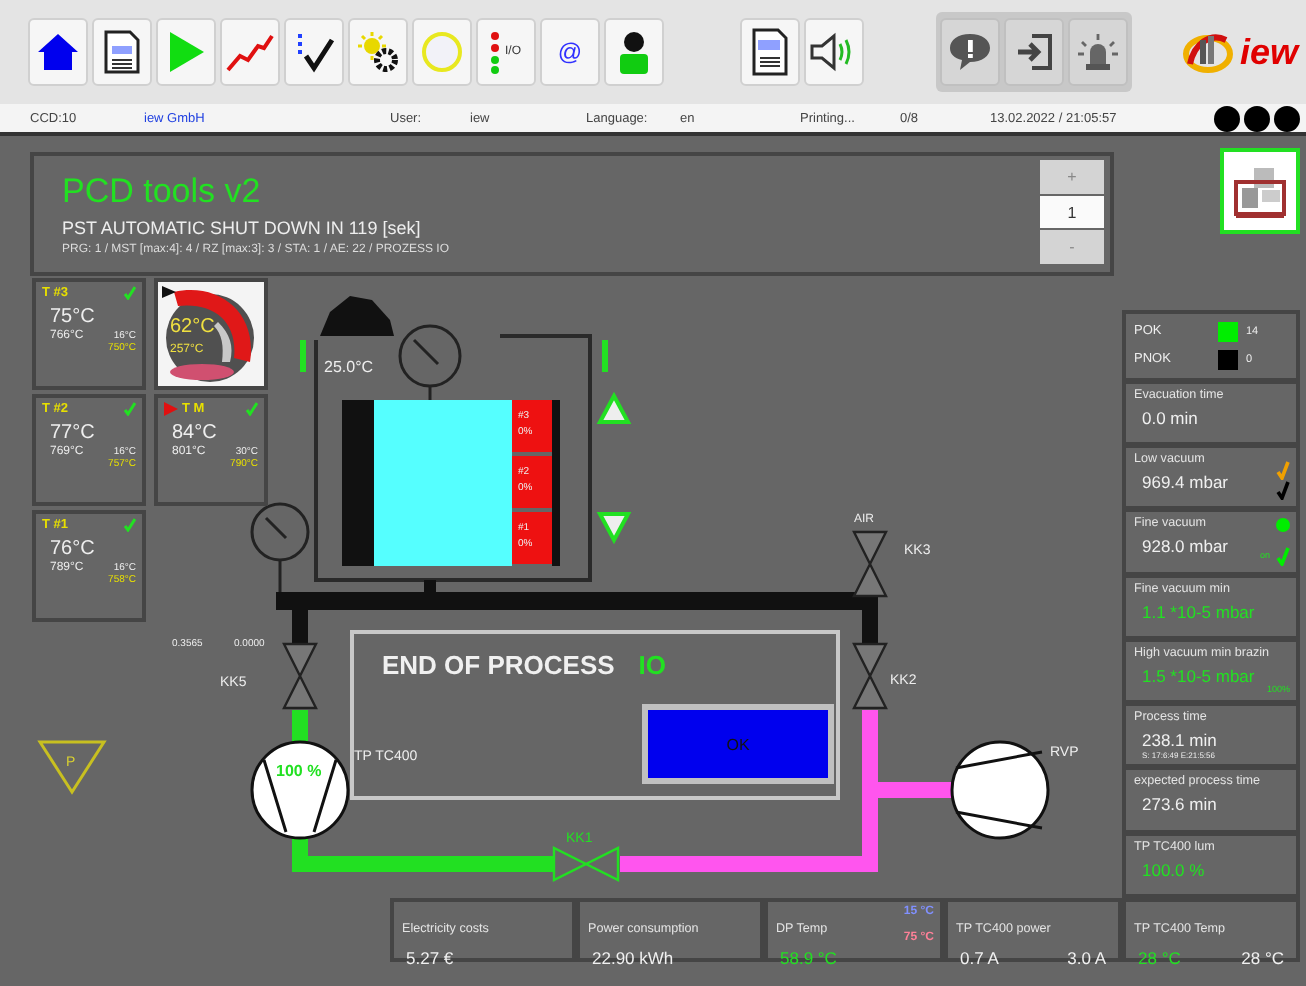 This screenshot has width=1306, height=986. Describe the element at coordinates (73, 549) in the screenshot. I see `tile-temperature: 76°C` at that location.